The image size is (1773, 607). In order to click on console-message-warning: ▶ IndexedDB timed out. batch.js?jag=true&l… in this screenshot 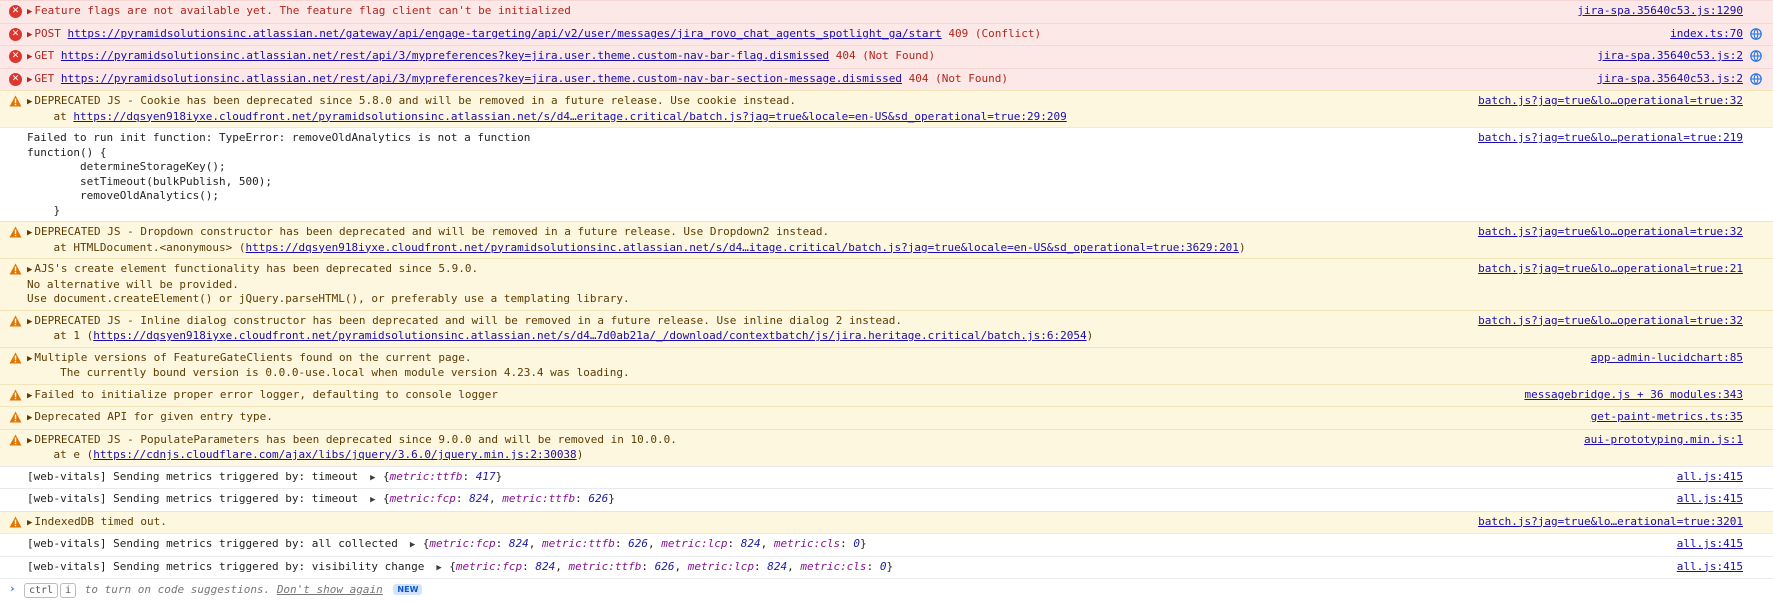, I will do `click(886, 521)`.